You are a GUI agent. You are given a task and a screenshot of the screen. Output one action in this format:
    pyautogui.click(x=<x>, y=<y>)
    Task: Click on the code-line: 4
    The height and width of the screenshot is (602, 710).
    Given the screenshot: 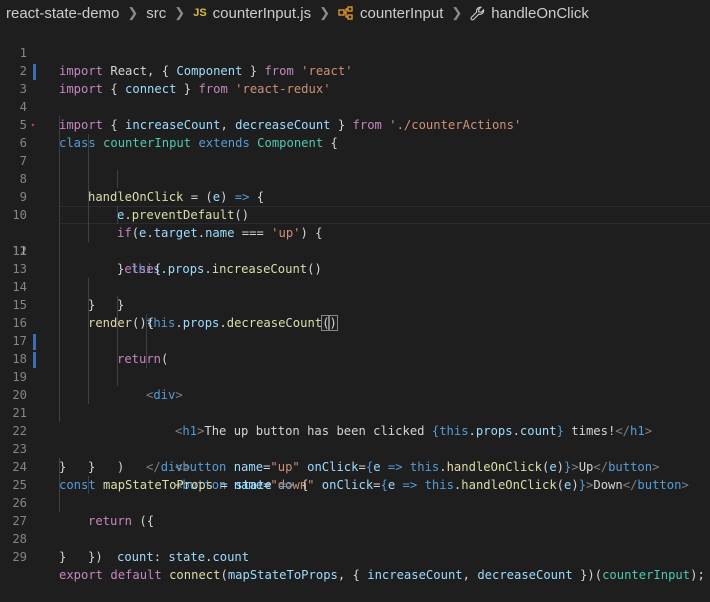 What is the action you would take?
    pyautogui.click(x=355, y=97)
    